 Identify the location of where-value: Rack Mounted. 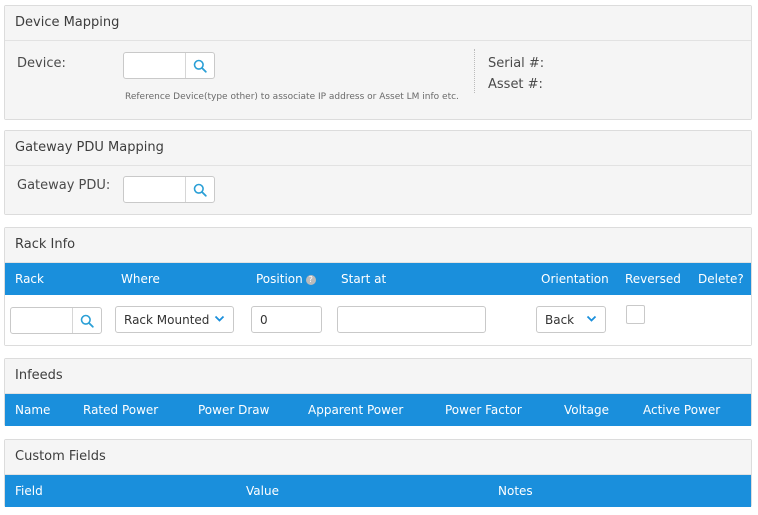
(167, 320).